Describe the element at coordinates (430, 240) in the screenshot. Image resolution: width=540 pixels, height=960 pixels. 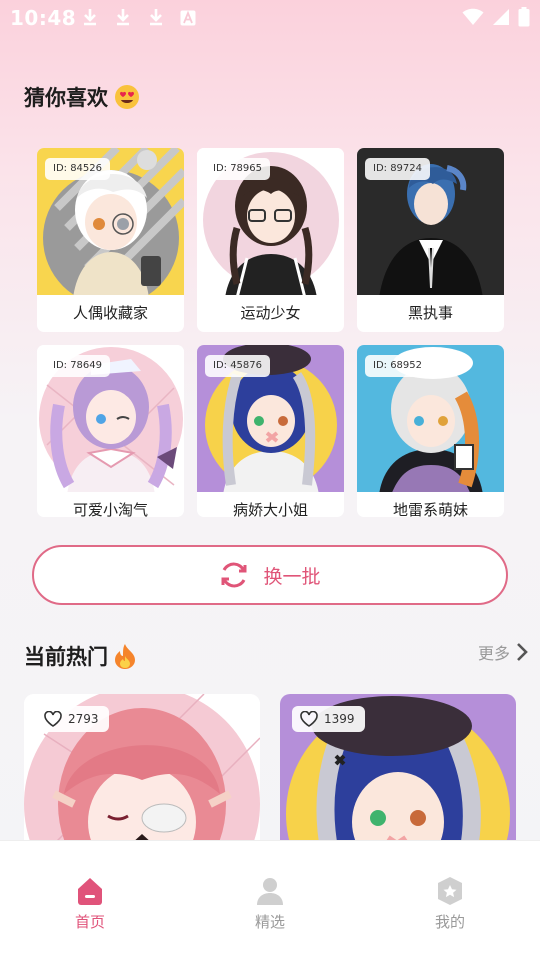
I see `character-card: ID: 89724 黑执事` at that location.